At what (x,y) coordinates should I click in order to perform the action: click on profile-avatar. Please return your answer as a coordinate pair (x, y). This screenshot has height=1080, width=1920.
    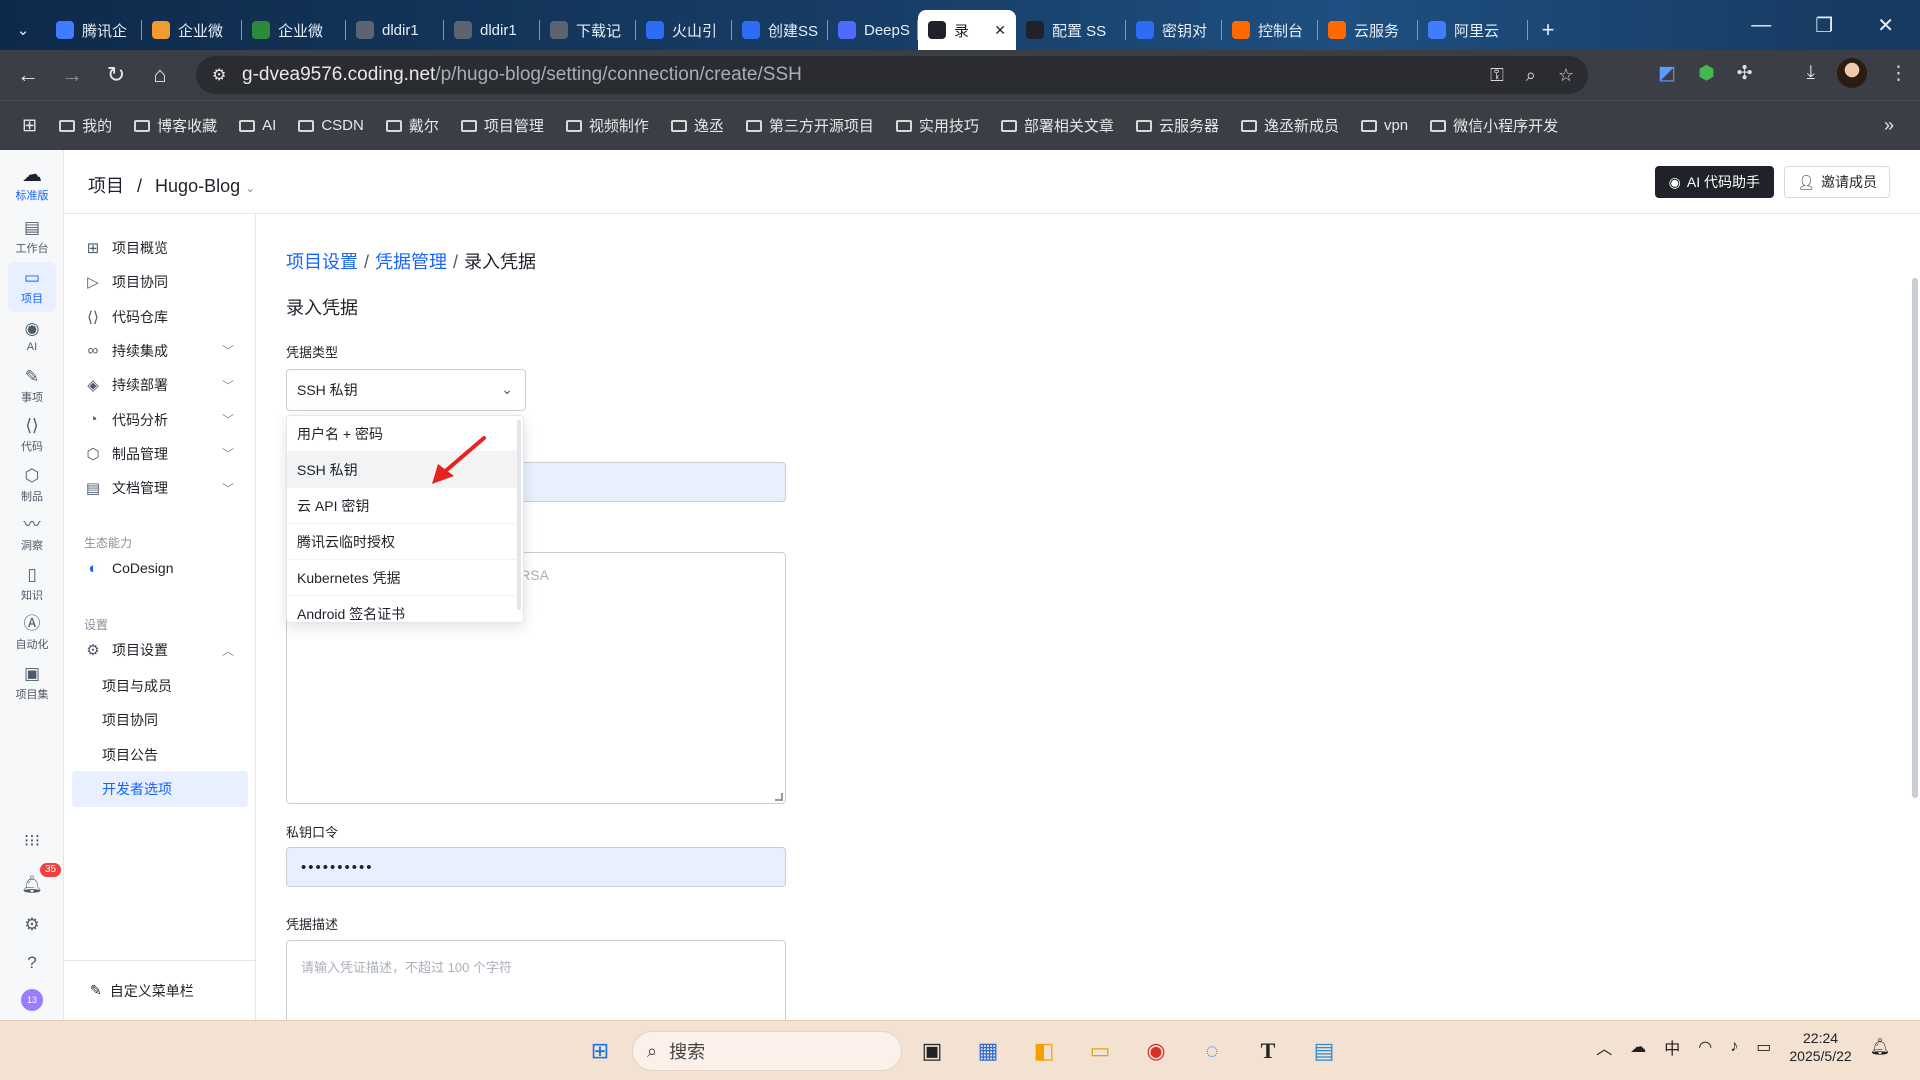
    Looking at the image, I should click on (1852, 73).